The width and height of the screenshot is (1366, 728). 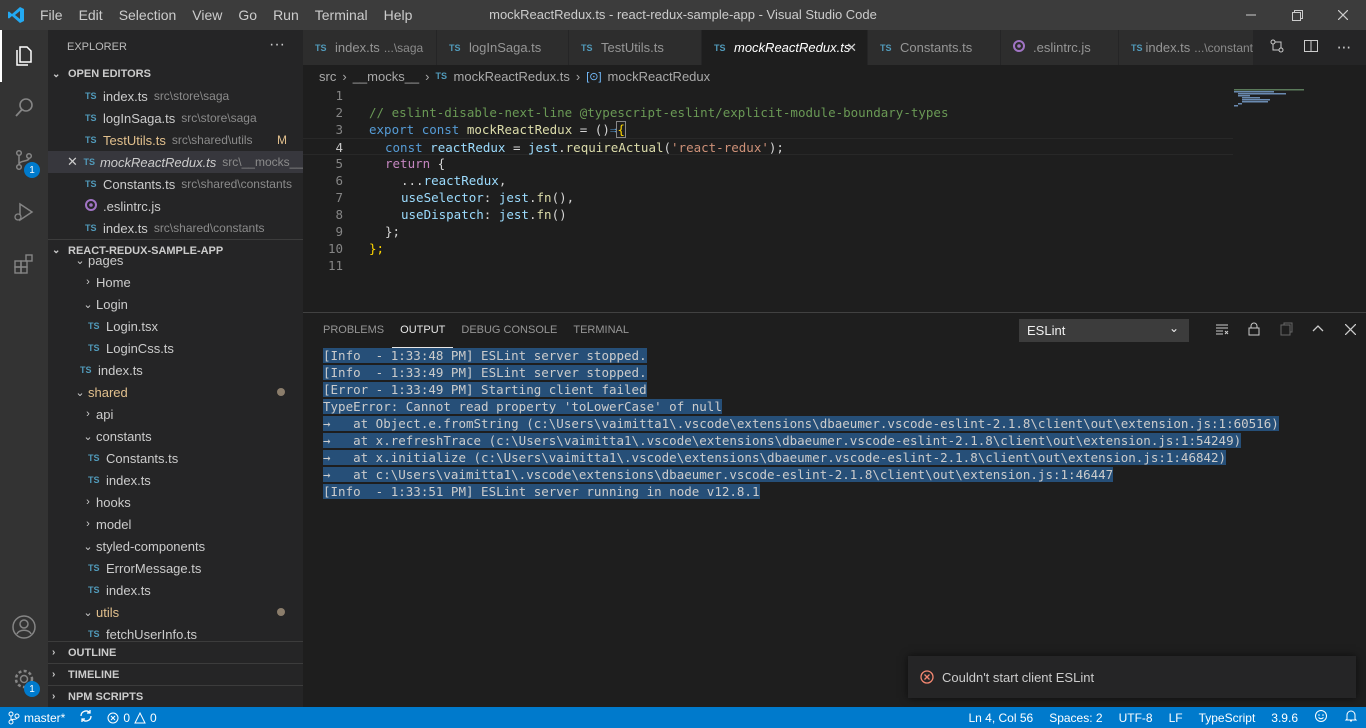 I want to click on feedback-icon, so click(x=1321, y=717).